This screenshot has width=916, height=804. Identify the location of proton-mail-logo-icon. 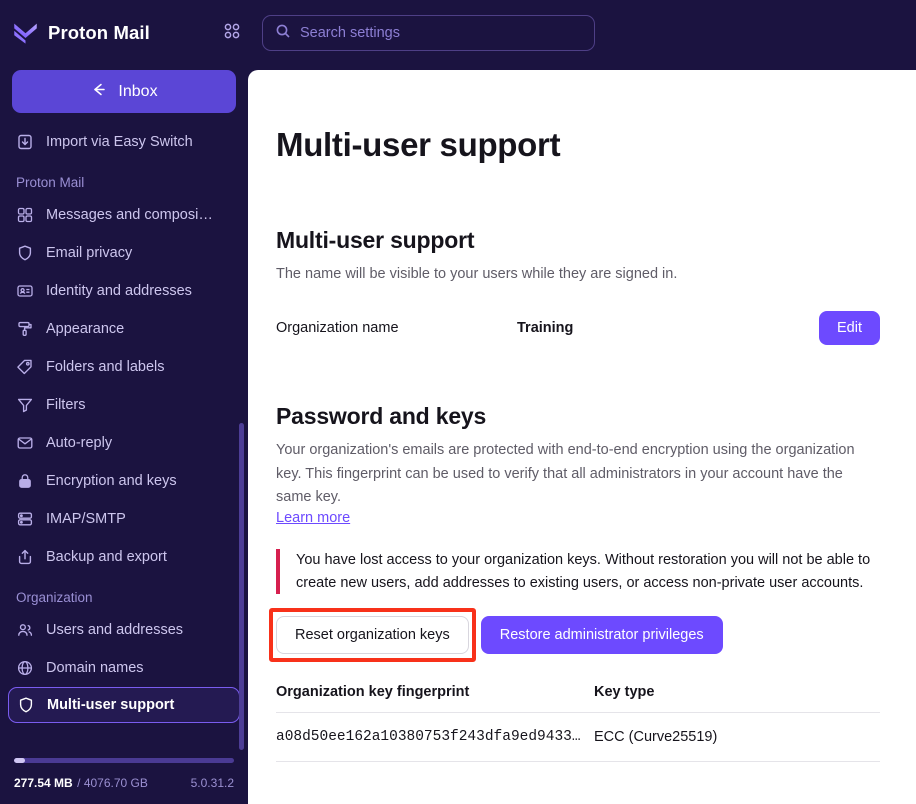
(25, 33).